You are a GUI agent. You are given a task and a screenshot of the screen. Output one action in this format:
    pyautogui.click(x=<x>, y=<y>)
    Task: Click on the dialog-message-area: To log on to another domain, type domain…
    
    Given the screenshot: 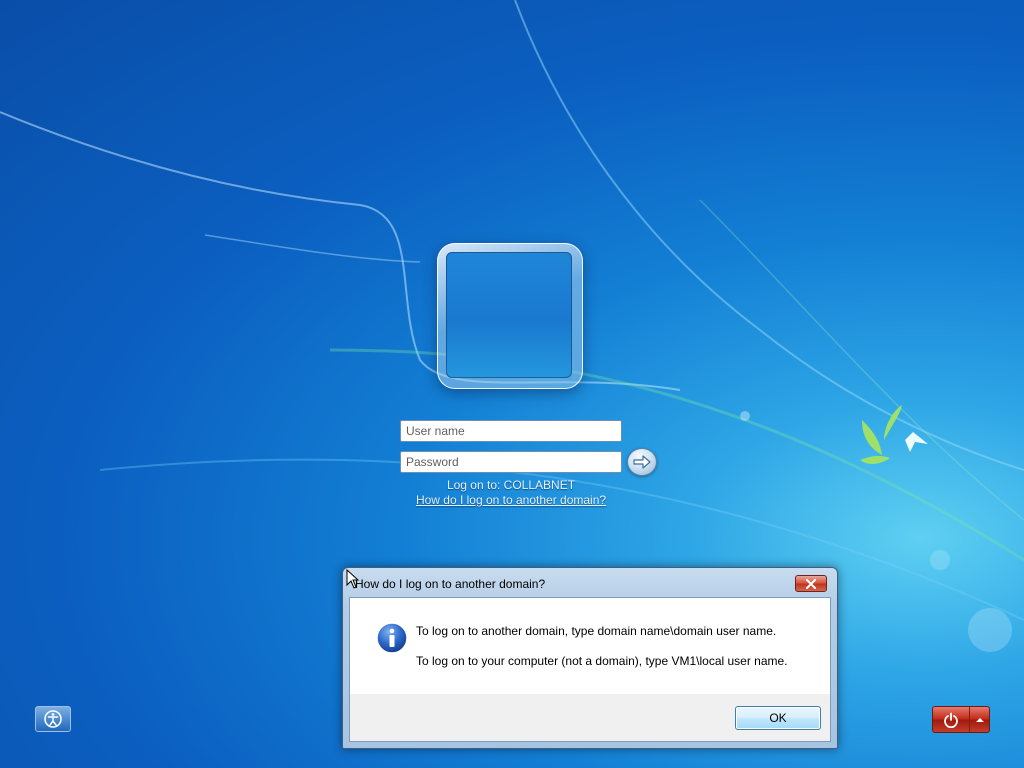 What is the action you would take?
    pyautogui.click(x=590, y=646)
    